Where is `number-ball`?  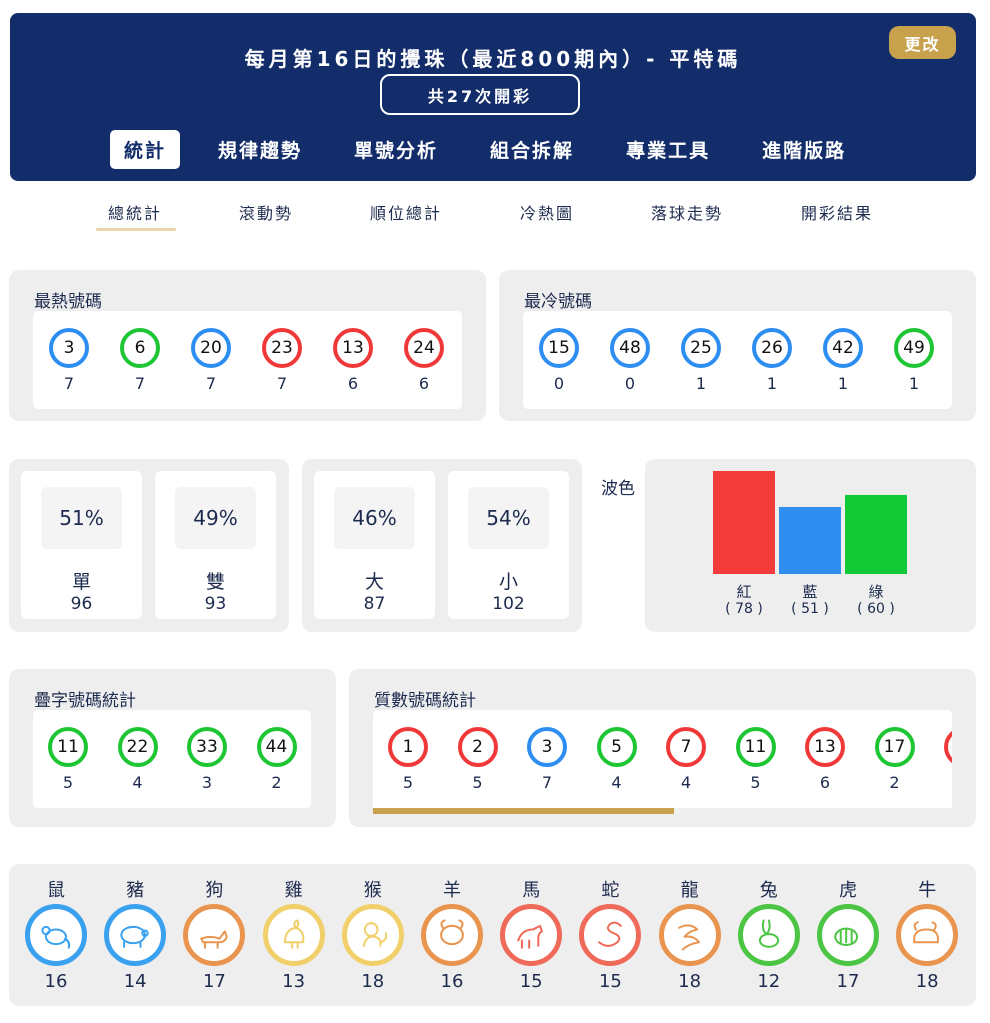 number-ball is located at coordinates (948, 747).